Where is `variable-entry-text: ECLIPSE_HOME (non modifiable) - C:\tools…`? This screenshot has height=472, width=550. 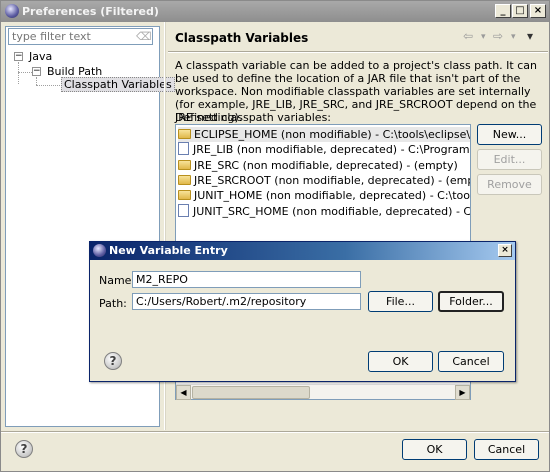
variable-entry-text: ECLIPSE_HOME (non modifiable) - C:\tools… is located at coordinates (332, 134).